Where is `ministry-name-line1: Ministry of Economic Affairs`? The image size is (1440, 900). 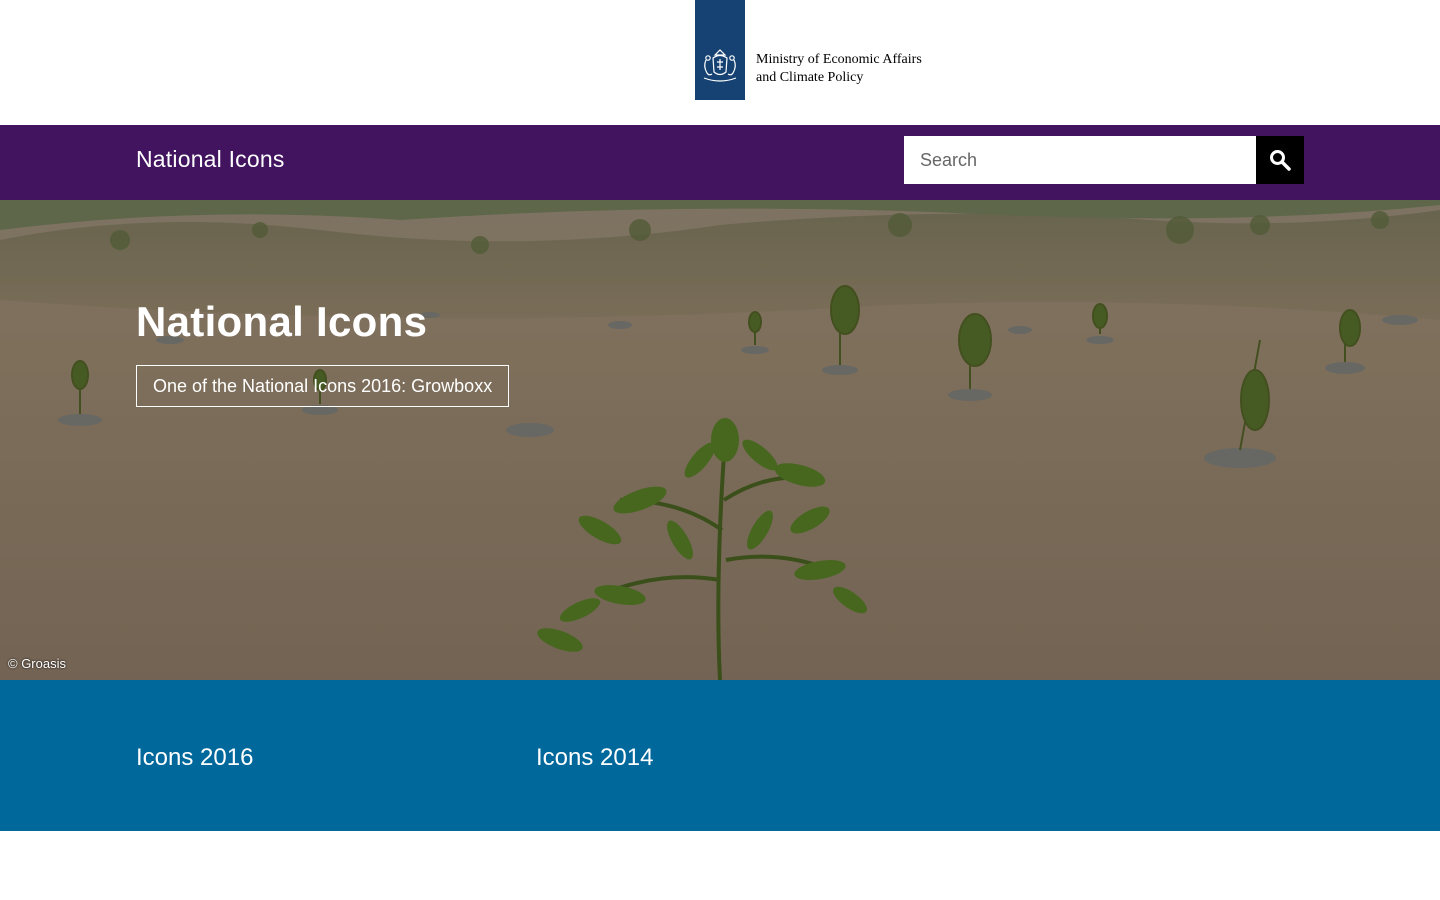
ministry-name-line1: Ministry of Economic Affairs is located at coordinates (839, 59).